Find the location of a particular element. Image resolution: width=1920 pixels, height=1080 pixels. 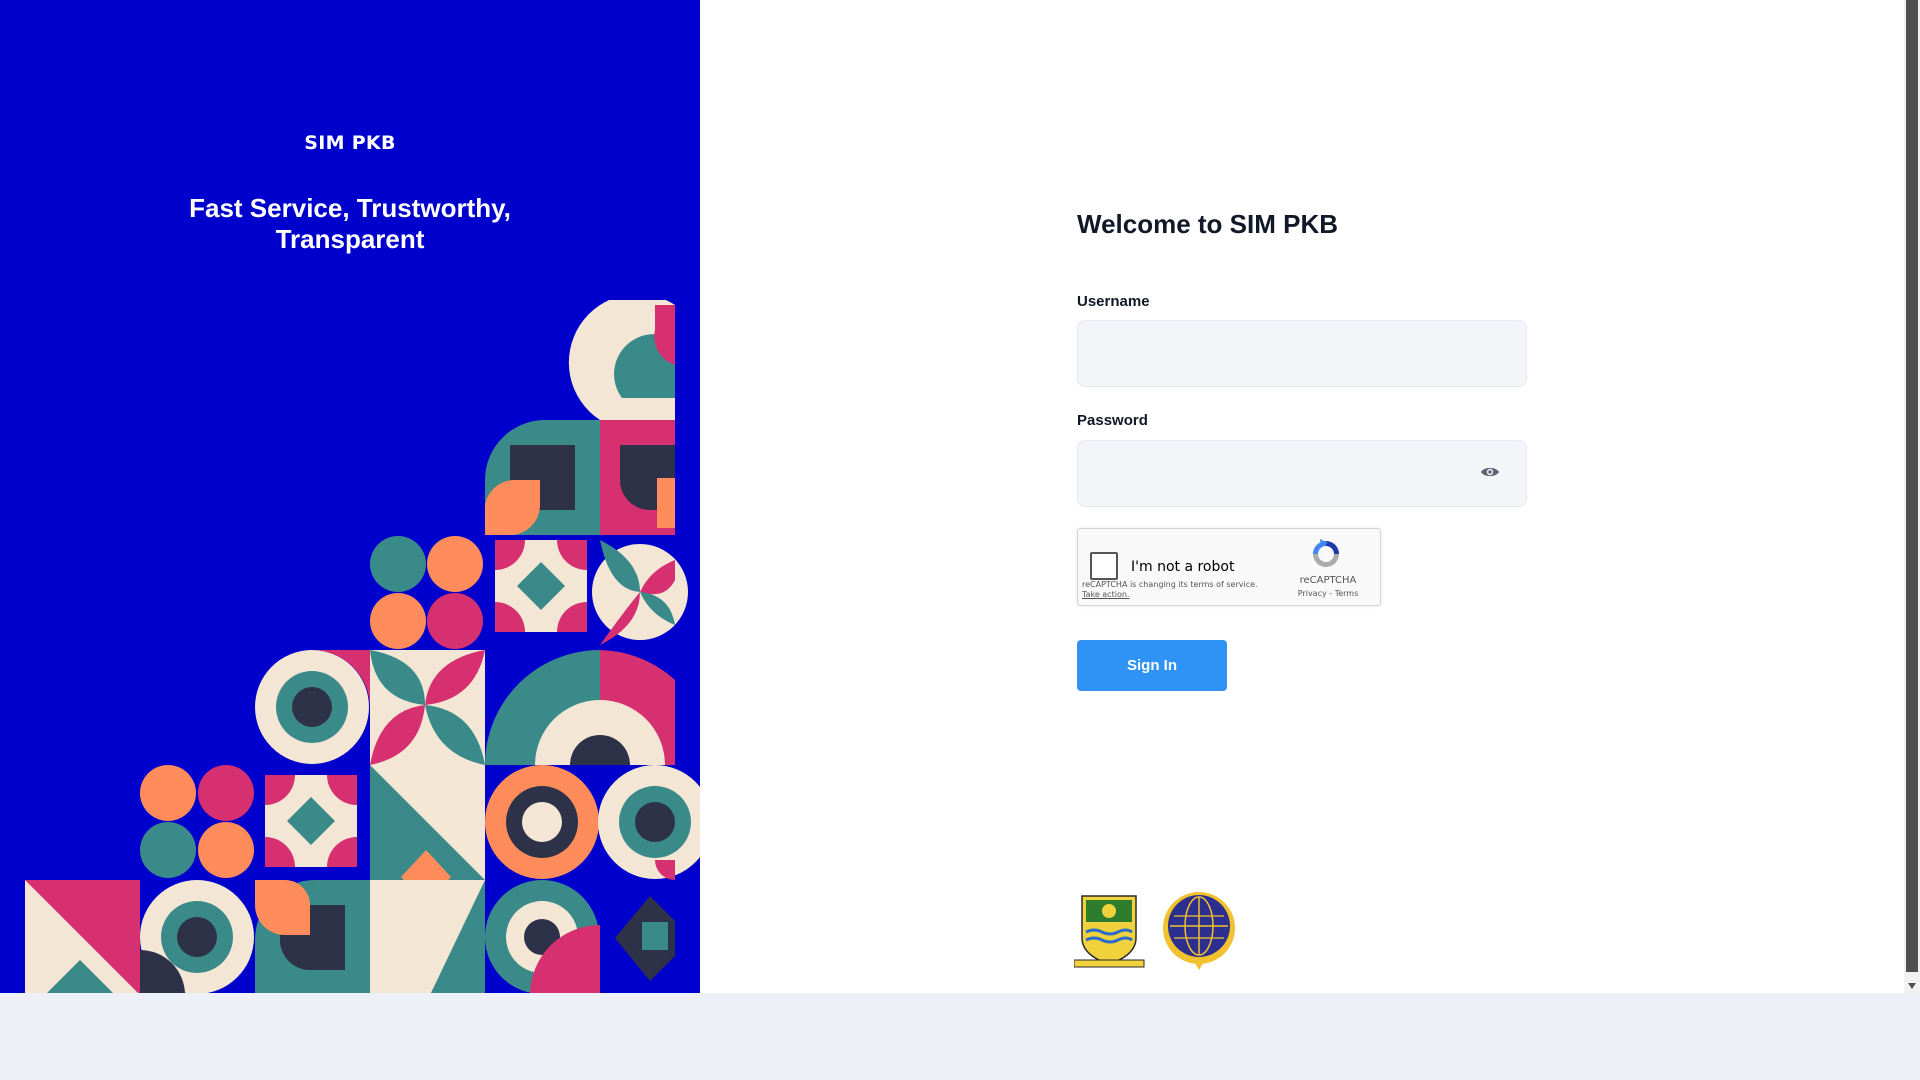

partner-logos is located at coordinates (1154, 931).